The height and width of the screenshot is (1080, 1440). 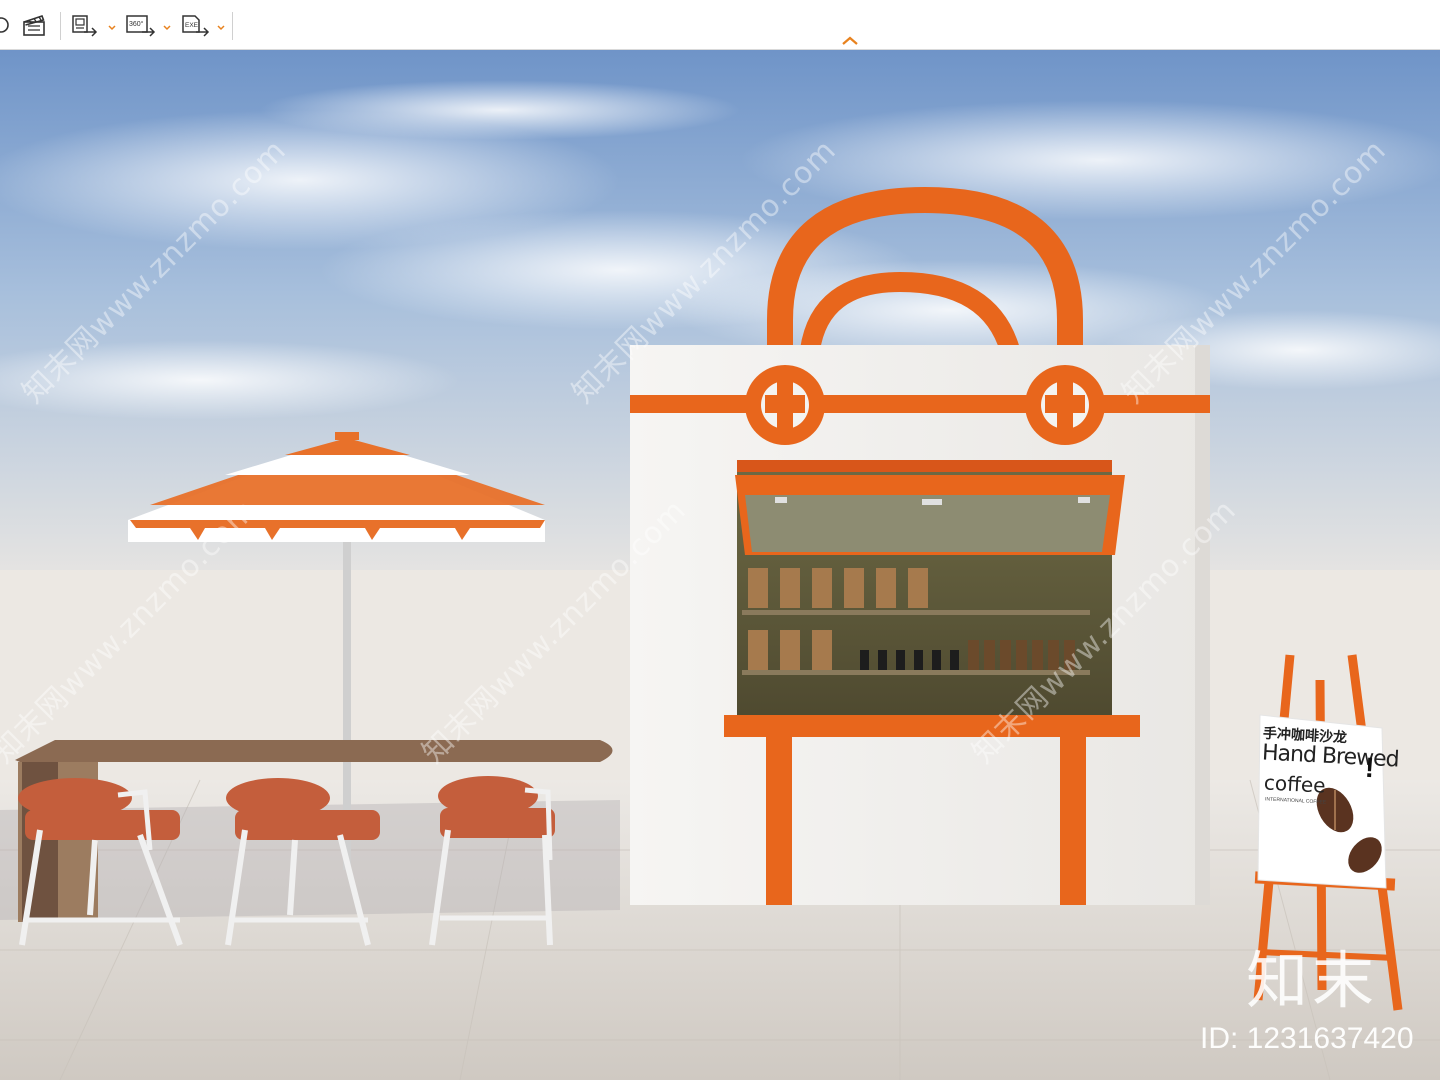 What do you see at coordinates (34, 25) in the screenshot?
I see `clapperboard-icon` at bounding box center [34, 25].